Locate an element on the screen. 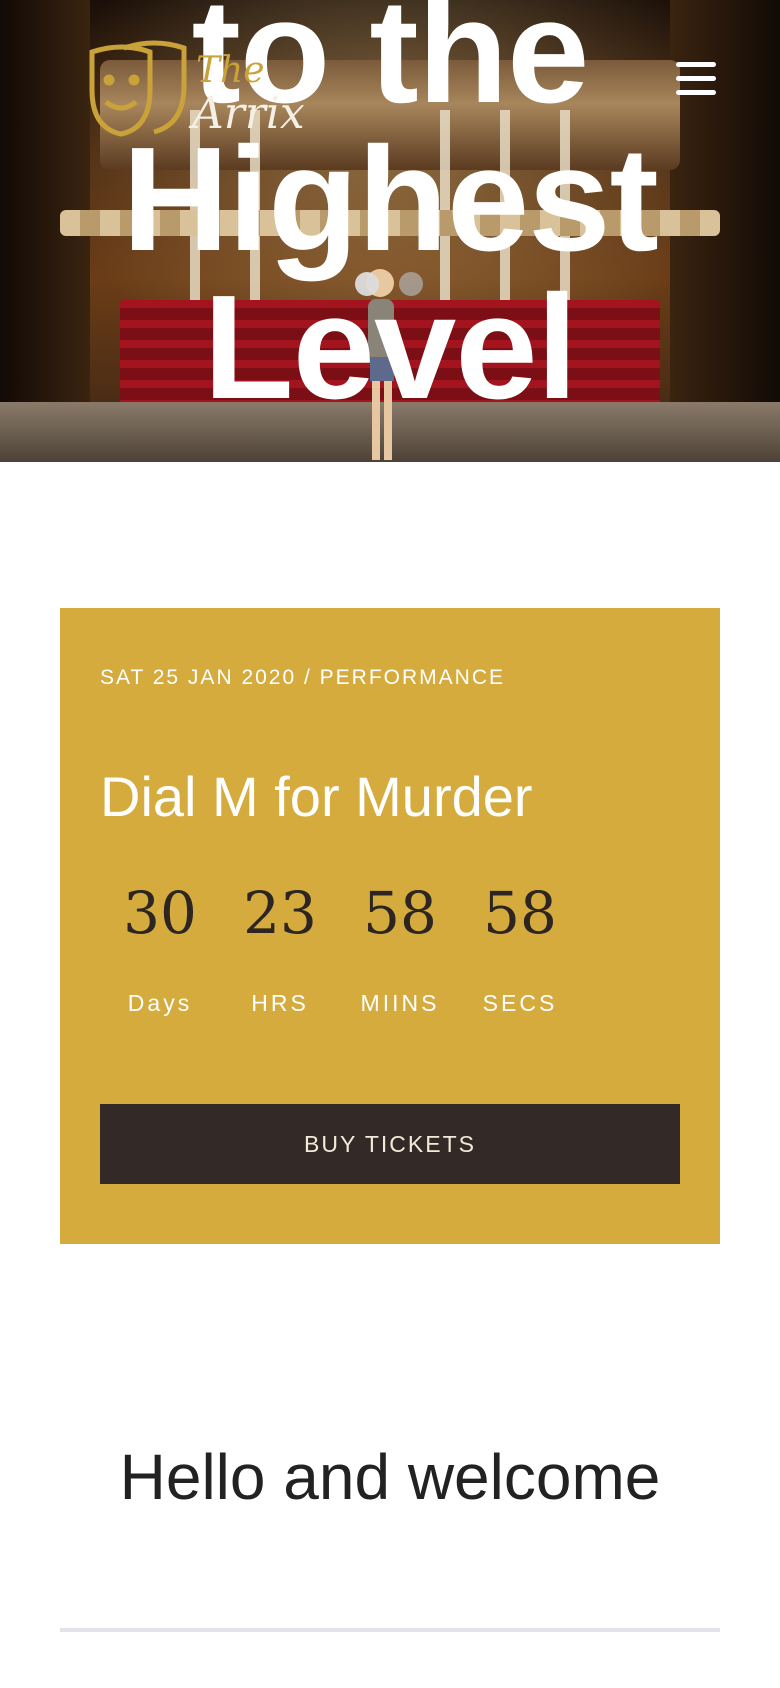 This screenshot has height=1688, width=780. theatre-masks-icon is located at coordinates (138, 88).